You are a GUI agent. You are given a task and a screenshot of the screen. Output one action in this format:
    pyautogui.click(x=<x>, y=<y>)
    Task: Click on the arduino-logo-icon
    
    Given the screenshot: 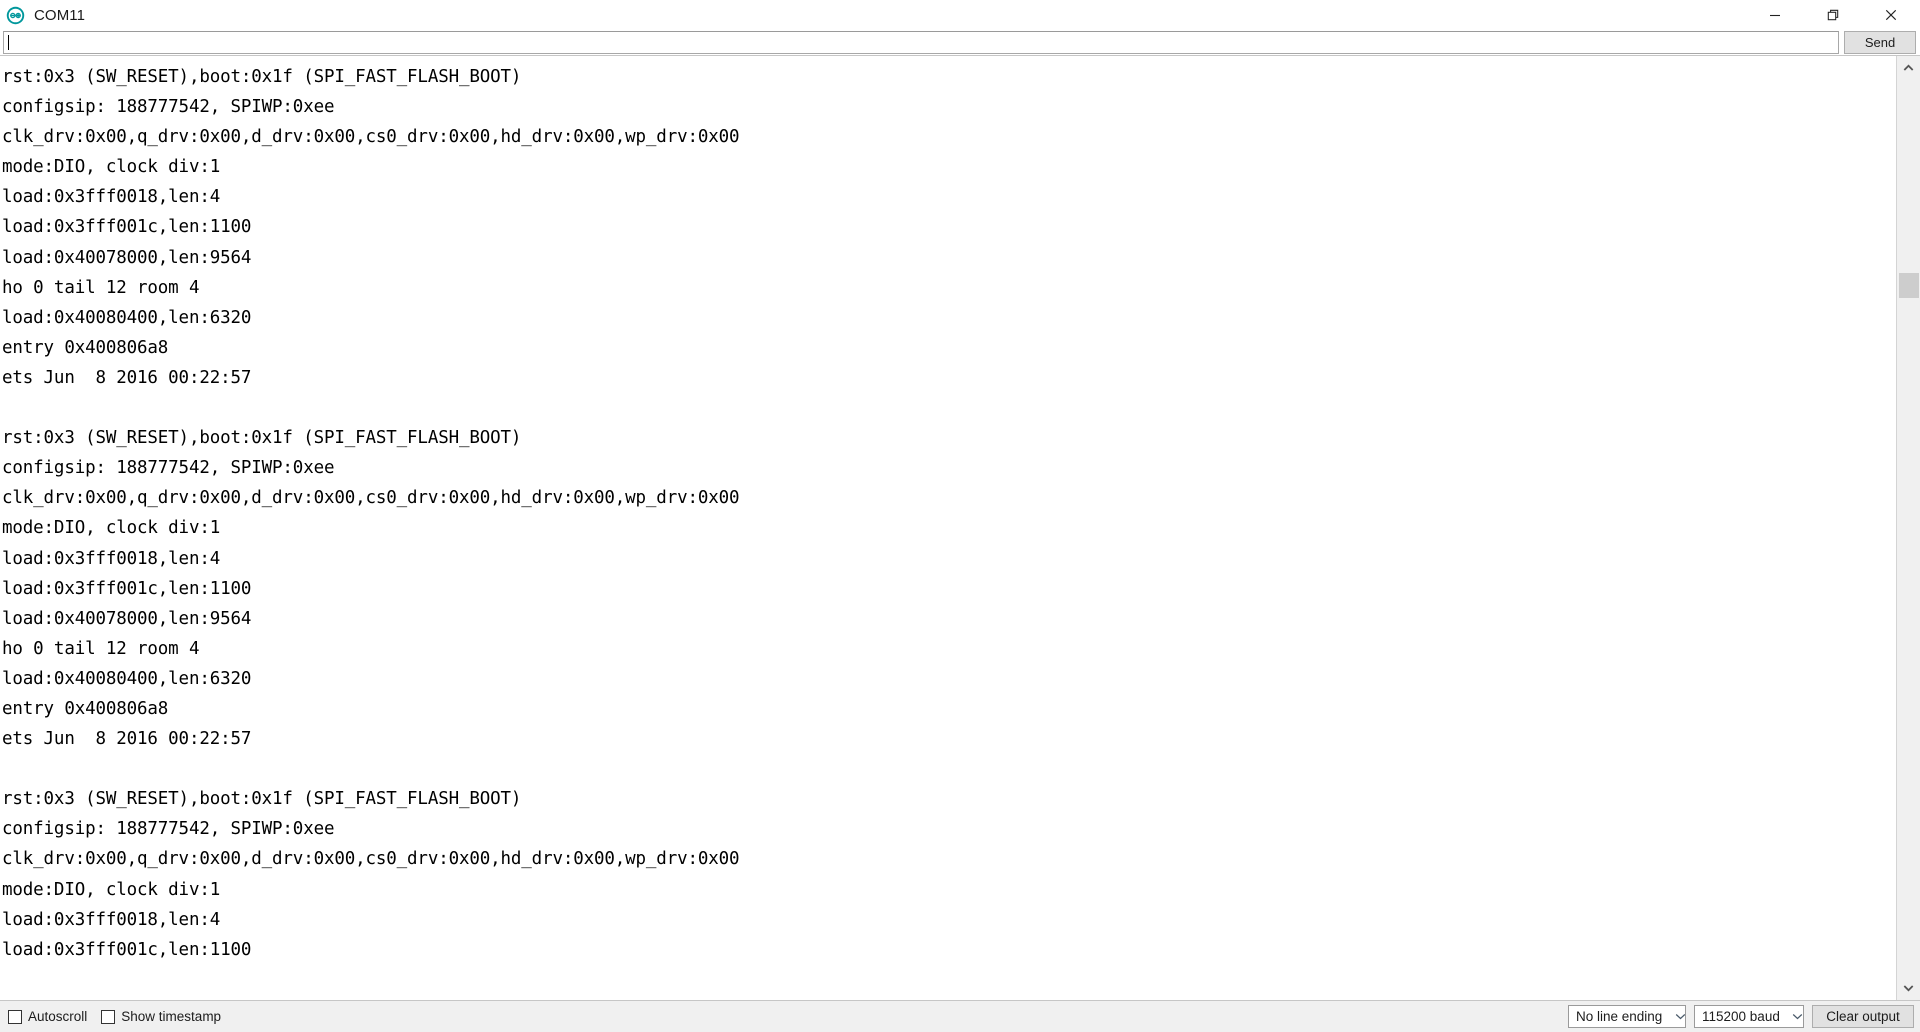 What is the action you would take?
    pyautogui.click(x=15, y=15)
    